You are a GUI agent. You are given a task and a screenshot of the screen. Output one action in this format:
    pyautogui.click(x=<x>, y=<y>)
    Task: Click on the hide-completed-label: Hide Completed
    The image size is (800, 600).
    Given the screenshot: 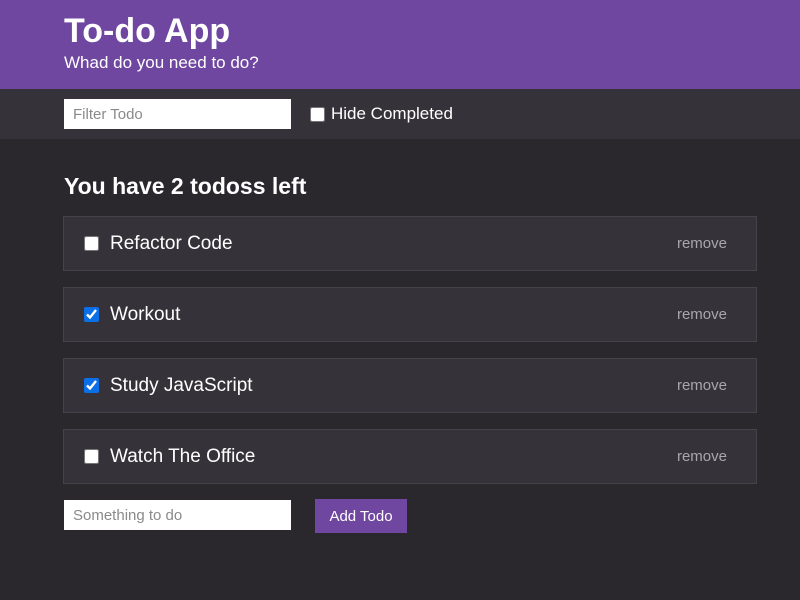 What is the action you would take?
    pyautogui.click(x=392, y=113)
    